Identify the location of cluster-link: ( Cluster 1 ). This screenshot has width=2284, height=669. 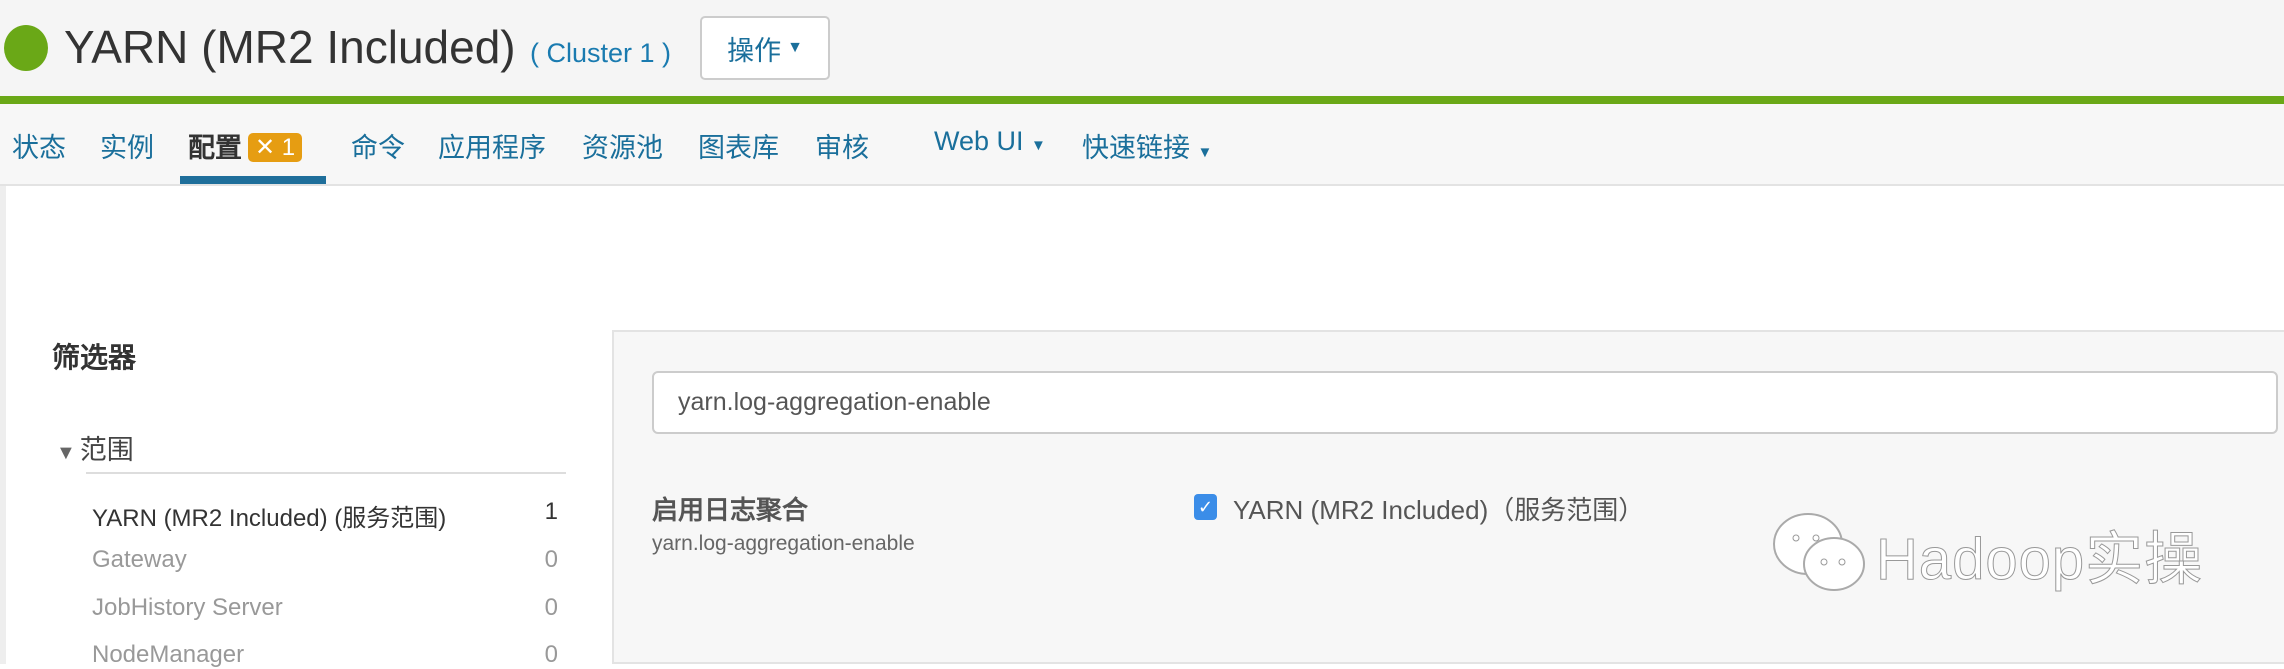
(600, 53).